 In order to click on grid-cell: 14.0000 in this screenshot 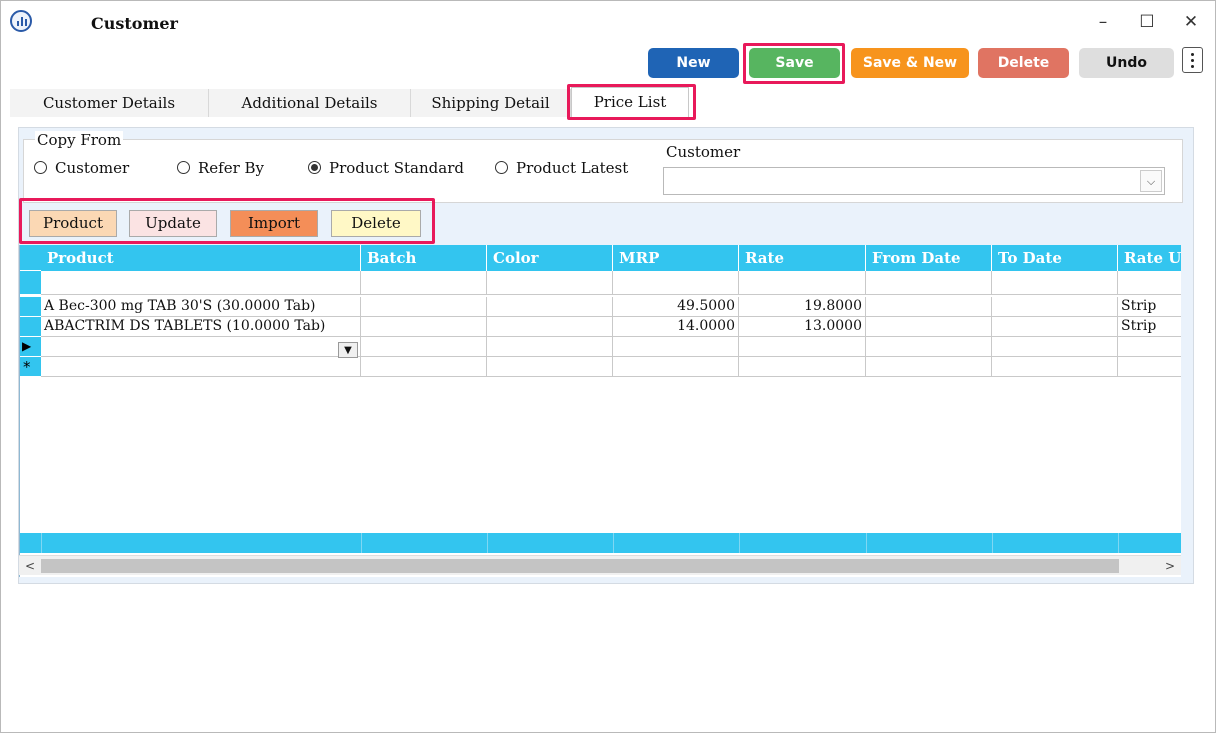, I will do `click(676, 327)`.